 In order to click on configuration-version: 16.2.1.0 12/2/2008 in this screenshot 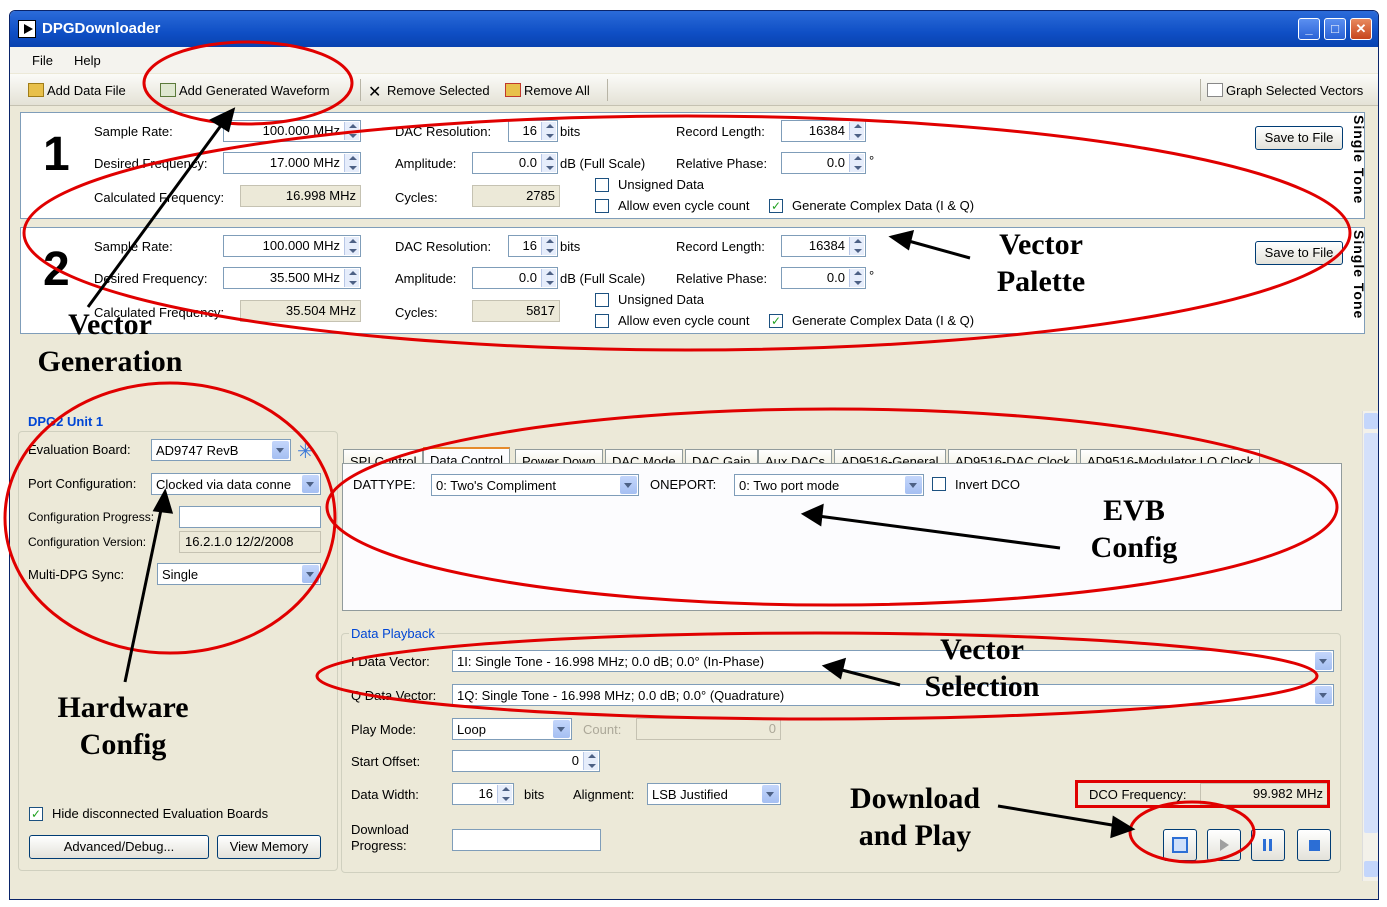, I will do `click(250, 542)`.